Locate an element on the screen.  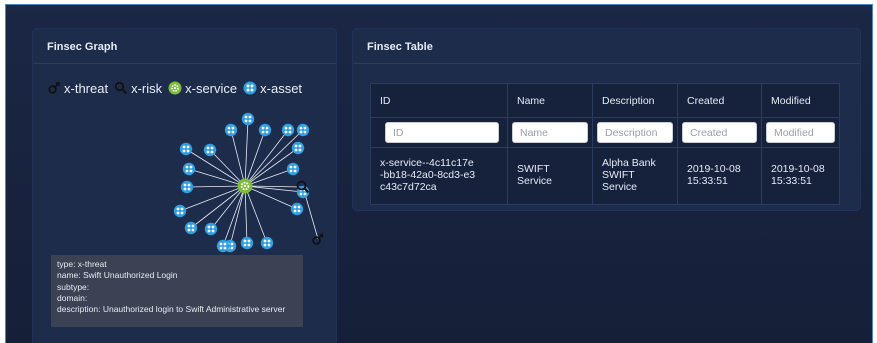
column-header-created: Created is located at coordinates (720, 101).